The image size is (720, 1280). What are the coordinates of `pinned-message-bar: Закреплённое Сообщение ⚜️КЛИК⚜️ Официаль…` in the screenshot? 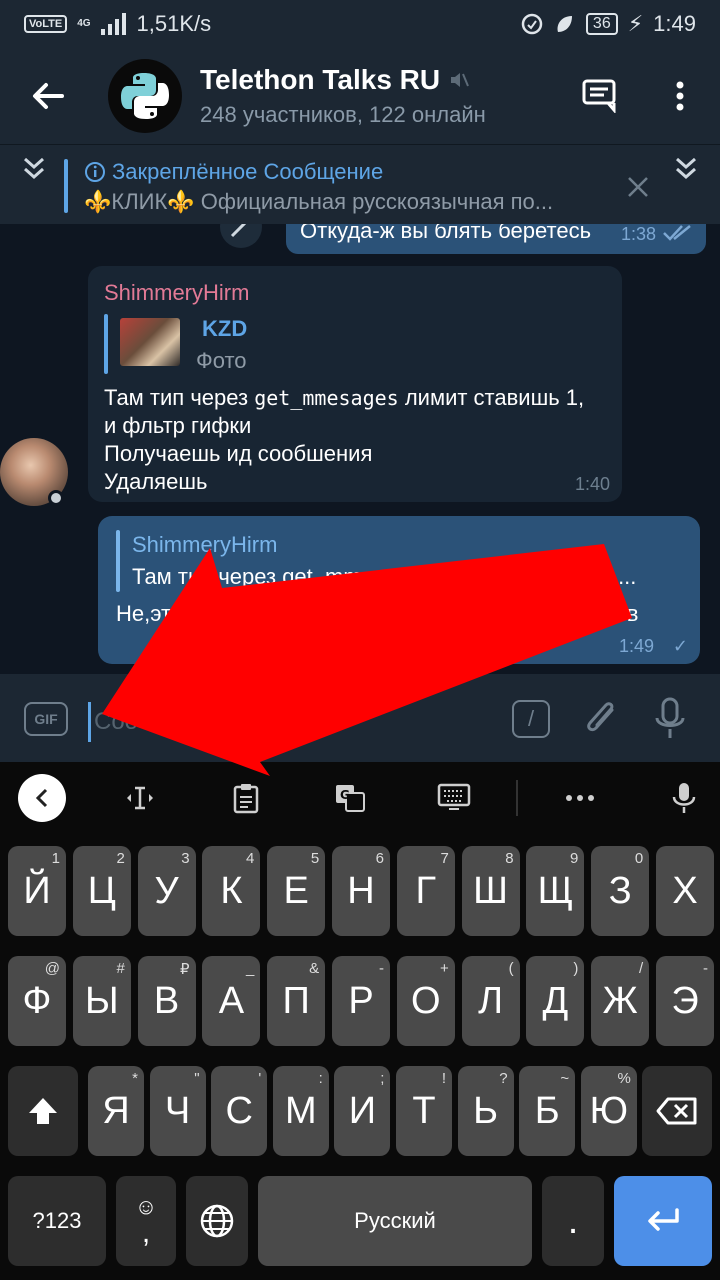 It's located at (360, 184).